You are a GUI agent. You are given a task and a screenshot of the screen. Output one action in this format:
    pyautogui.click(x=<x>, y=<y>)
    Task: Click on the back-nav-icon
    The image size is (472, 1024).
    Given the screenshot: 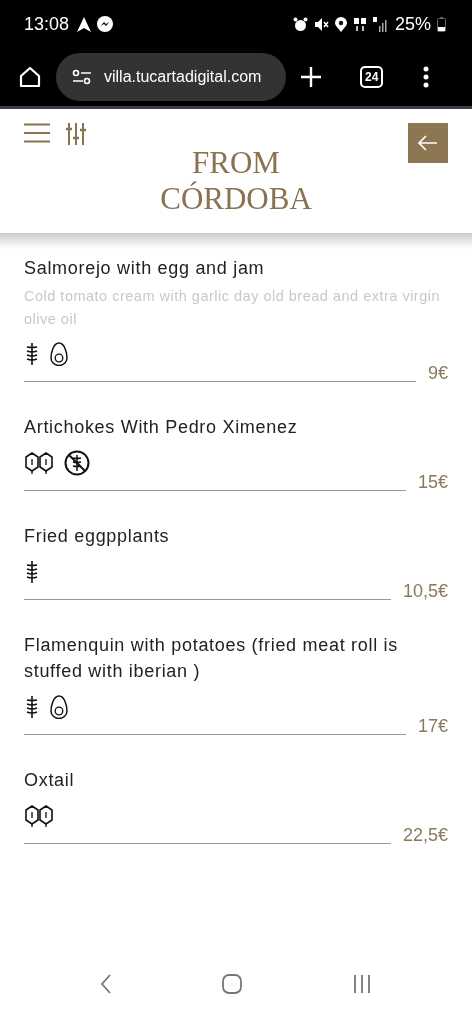 What is the action you would take?
    pyautogui.click(x=106, y=984)
    